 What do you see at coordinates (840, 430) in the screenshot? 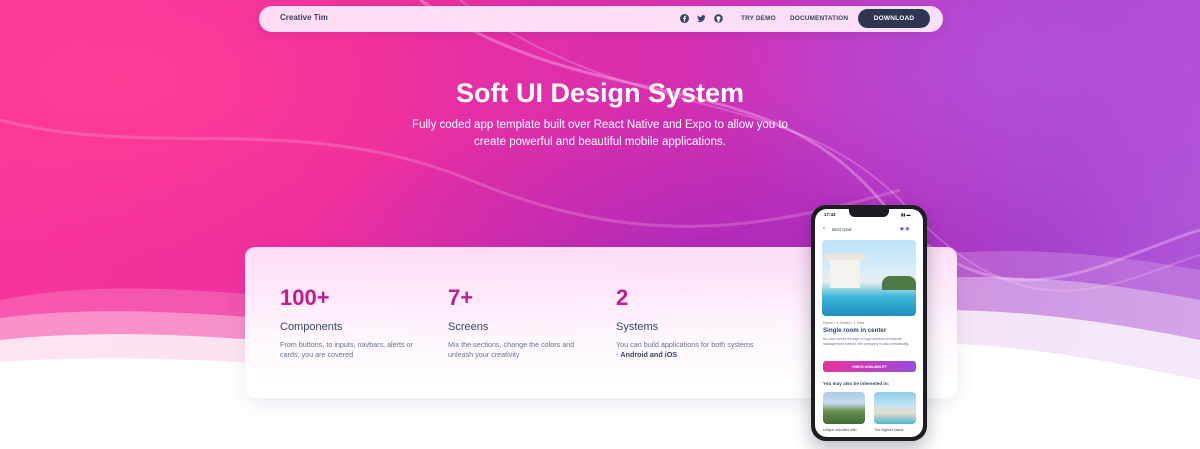
I see `suggestion-label-1: Unique activities with` at bounding box center [840, 430].